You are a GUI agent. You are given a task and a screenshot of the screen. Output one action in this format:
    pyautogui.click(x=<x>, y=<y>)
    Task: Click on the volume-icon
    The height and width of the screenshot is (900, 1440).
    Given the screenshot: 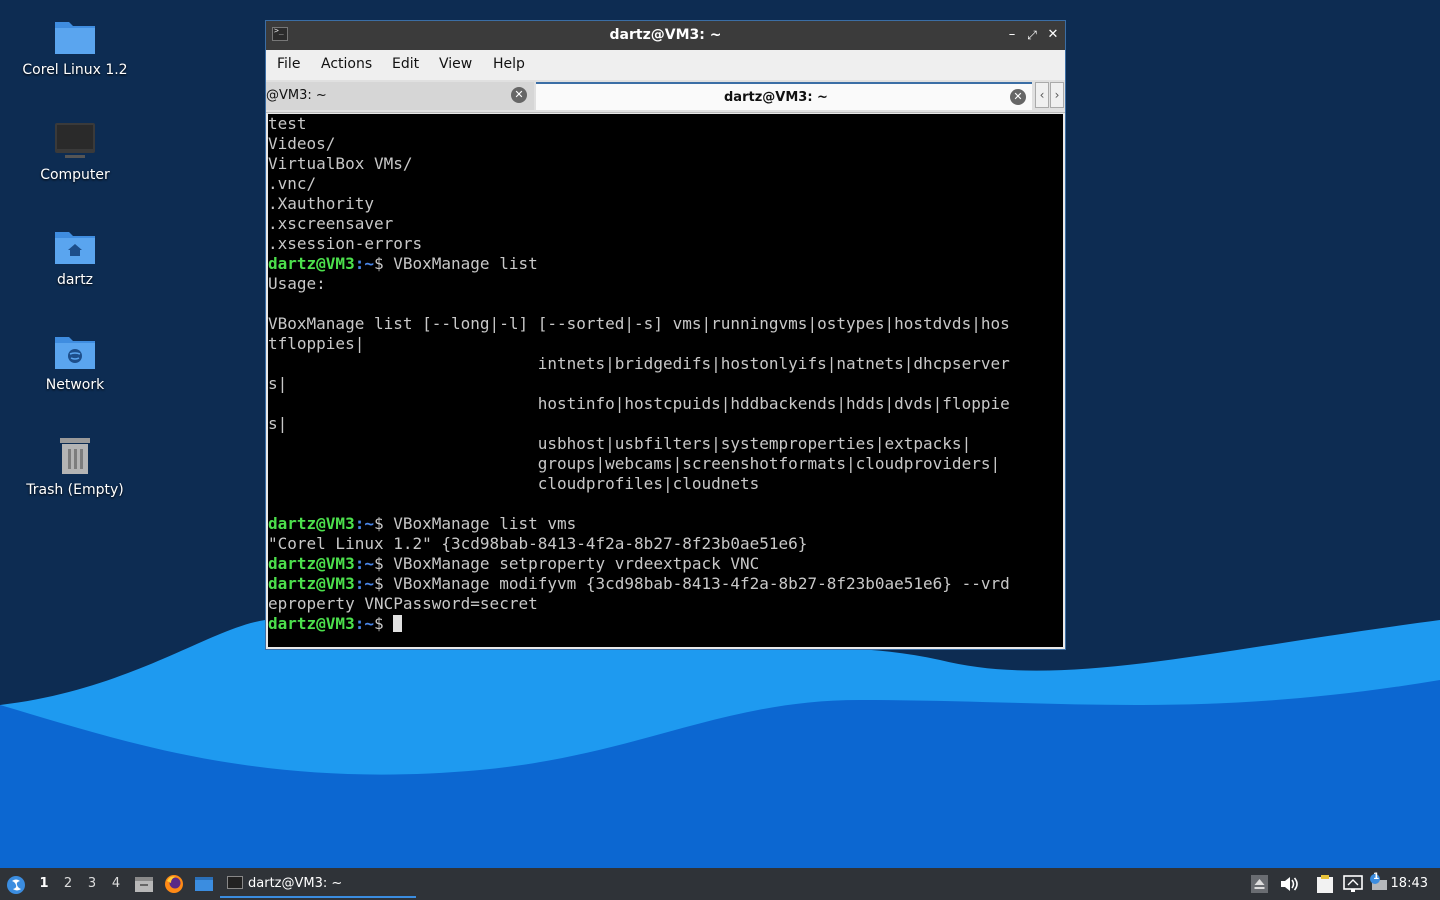 What is the action you would take?
    pyautogui.click(x=1289, y=884)
    